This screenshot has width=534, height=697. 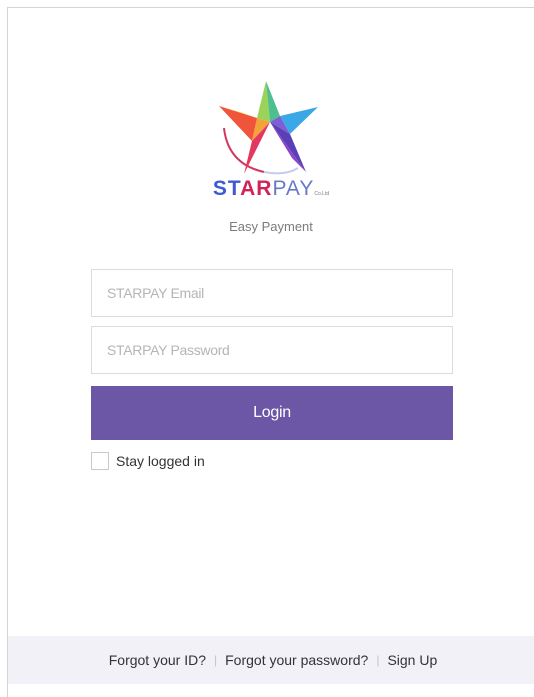 What do you see at coordinates (157, 660) in the screenshot?
I see `forgot-id-link: Forgot your ID?` at bounding box center [157, 660].